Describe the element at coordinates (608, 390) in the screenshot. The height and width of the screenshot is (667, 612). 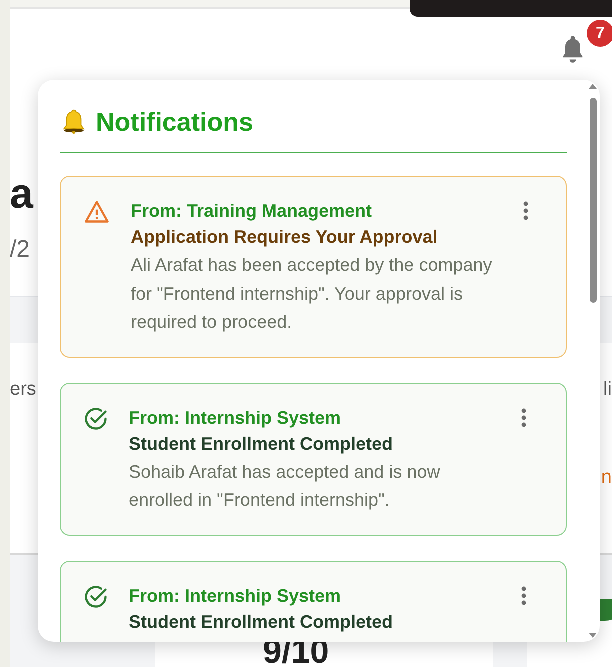
I see `stat-label: li` at that location.